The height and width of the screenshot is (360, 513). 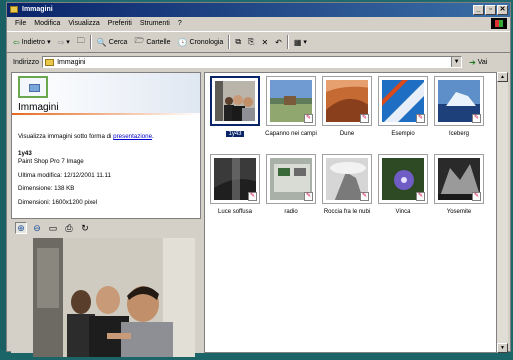 I want to click on rotate-icon: ↻, so click(x=85, y=227).